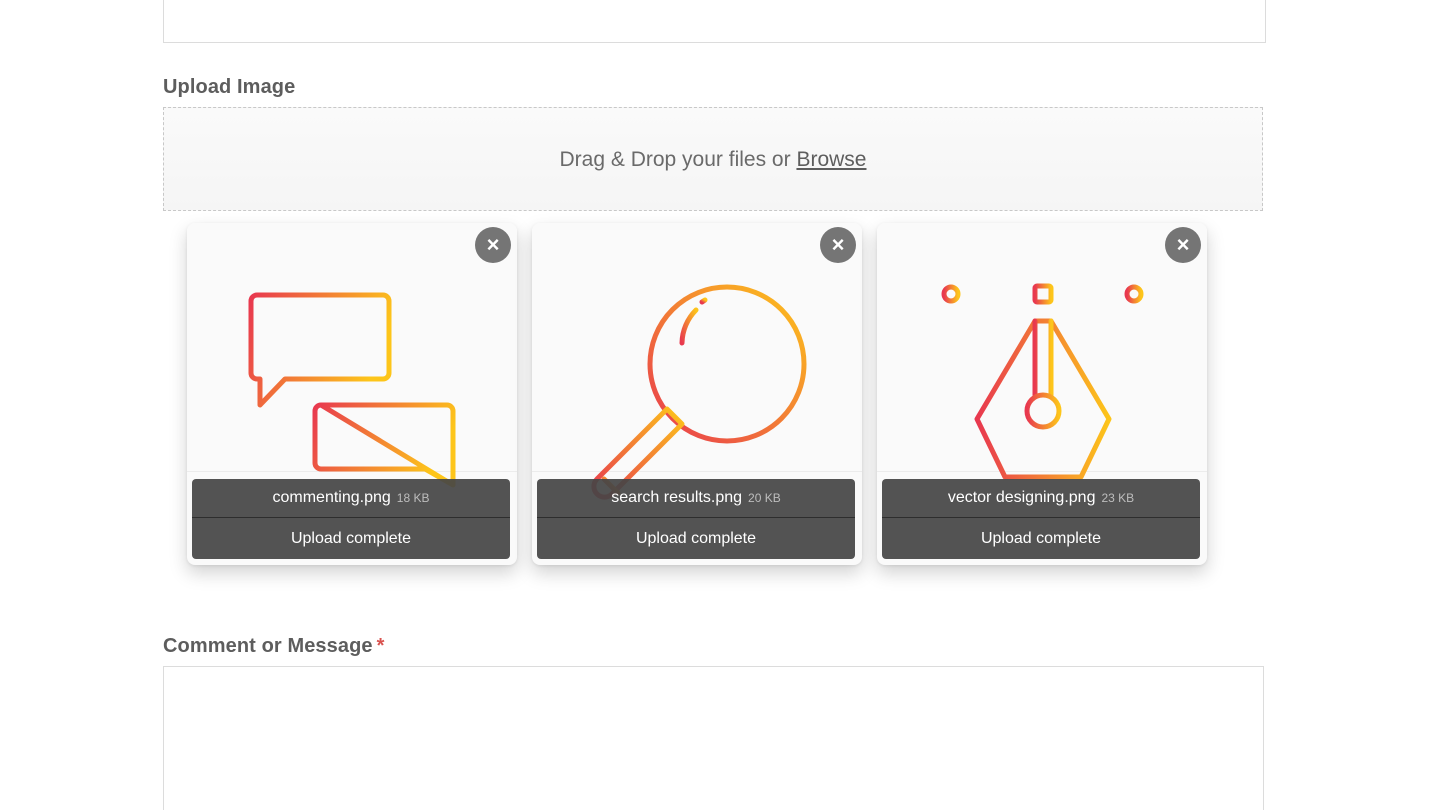 The image size is (1440, 810). Describe the element at coordinates (413, 498) in the screenshot. I see `file-size: 18 KB` at that location.